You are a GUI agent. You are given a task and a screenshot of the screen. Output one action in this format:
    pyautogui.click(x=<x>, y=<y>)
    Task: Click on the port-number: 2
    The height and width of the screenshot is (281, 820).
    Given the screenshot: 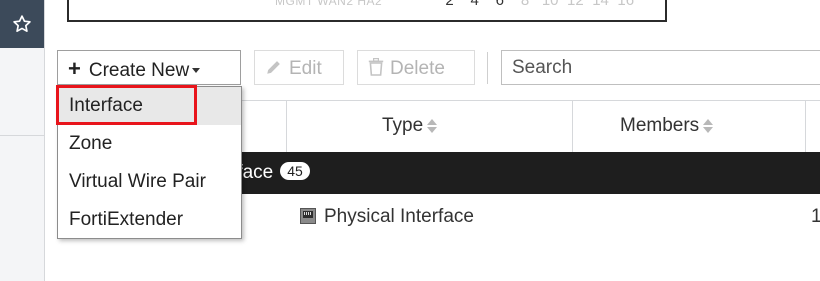 What is the action you would take?
    pyautogui.click(x=449, y=4)
    